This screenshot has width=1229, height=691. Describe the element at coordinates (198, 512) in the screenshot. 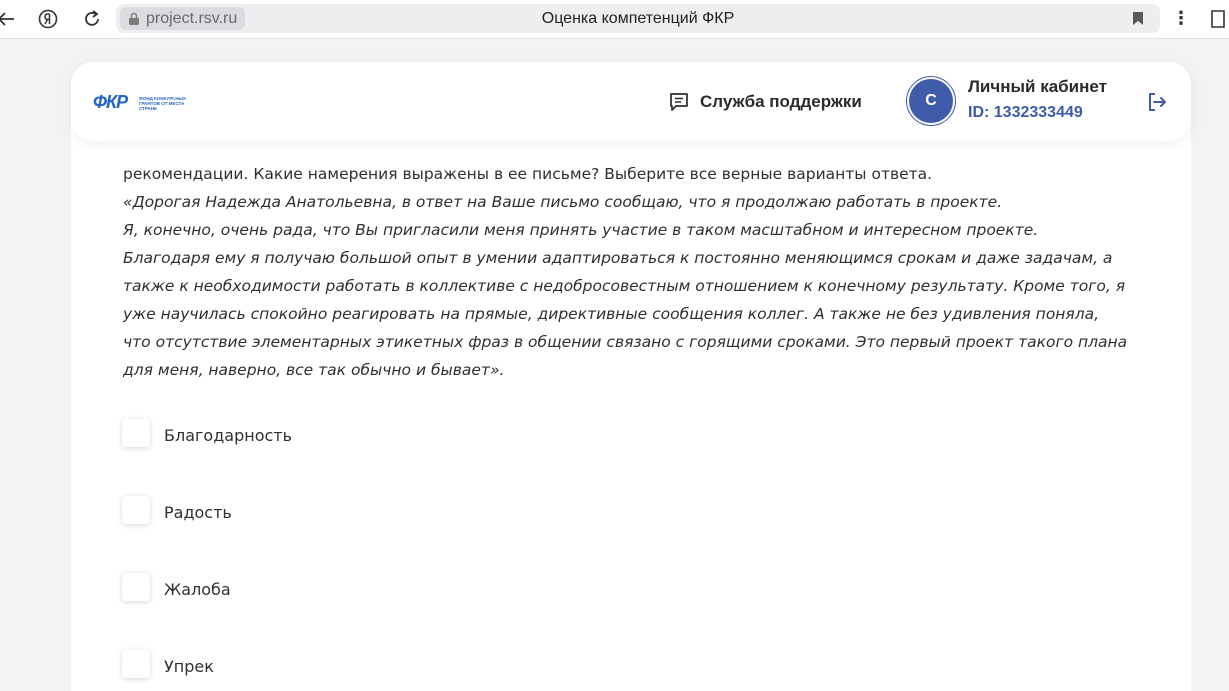

I see `answer-label: Радость` at that location.